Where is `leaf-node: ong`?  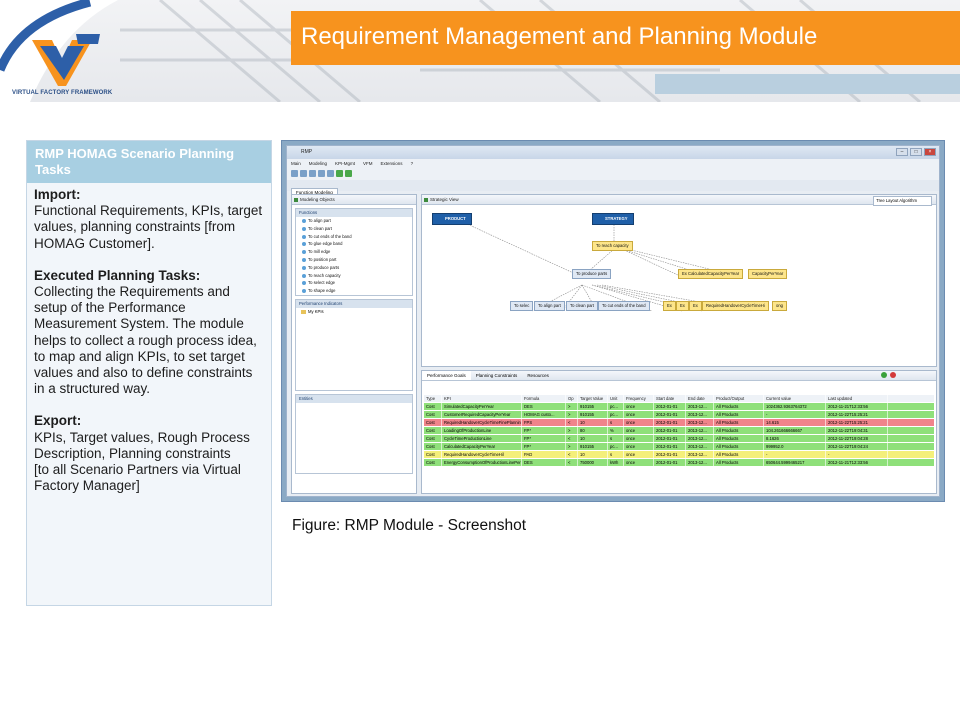 leaf-node: ong is located at coordinates (779, 306).